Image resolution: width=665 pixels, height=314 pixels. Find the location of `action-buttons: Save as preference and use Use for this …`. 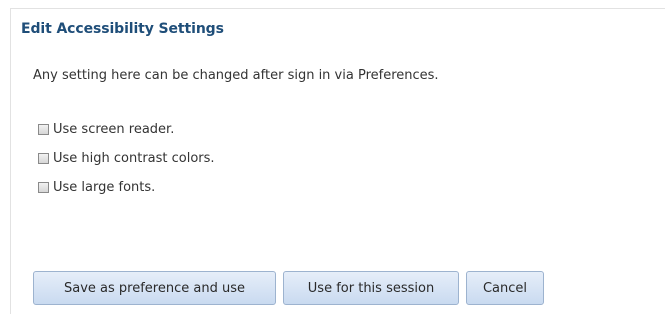

action-buttons: Save as preference and use Use for this … is located at coordinates (292, 288).